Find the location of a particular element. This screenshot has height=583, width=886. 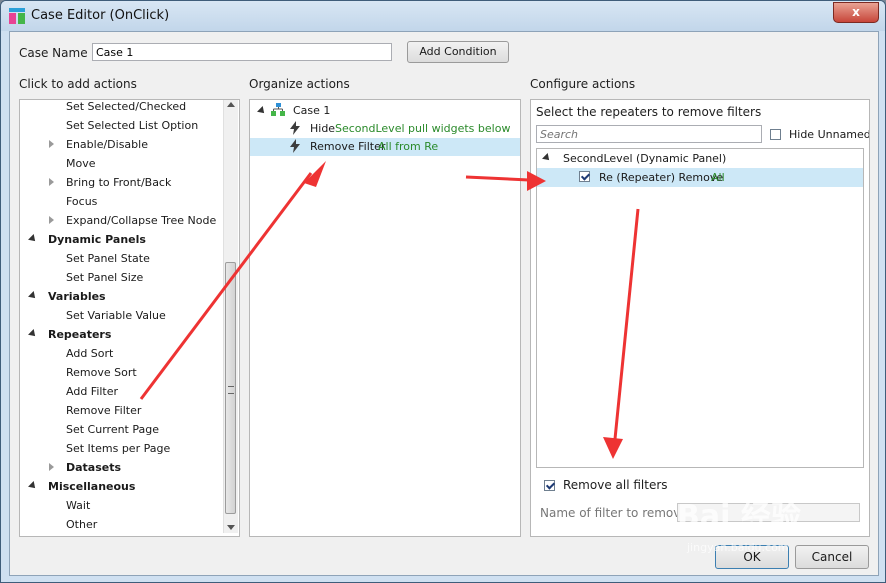

hide-unnamed-label: Hide Unnamed is located at coordinates (829, 134).